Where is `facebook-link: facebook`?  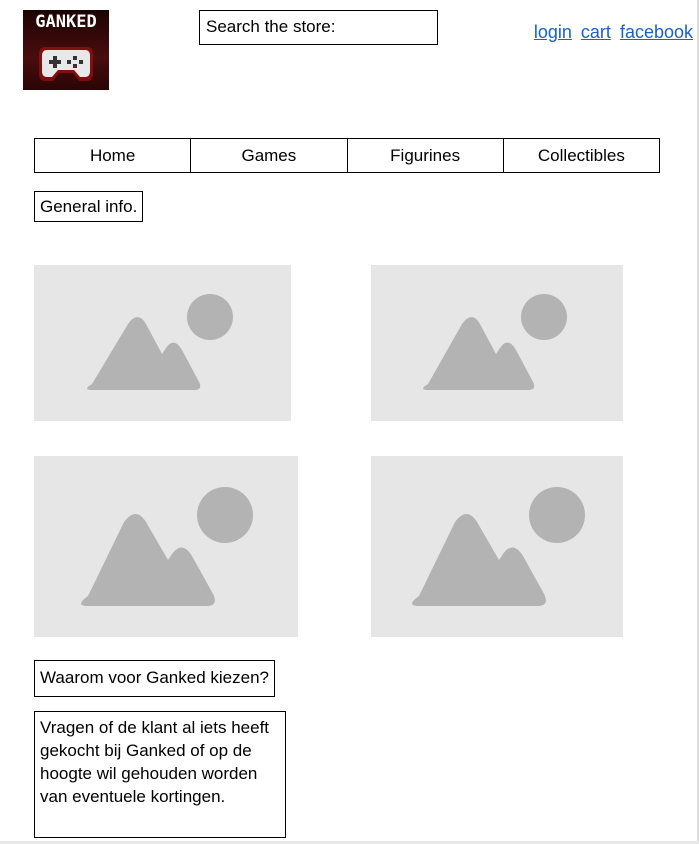 facebook-link: facebook is located at coordinates (656, 32).